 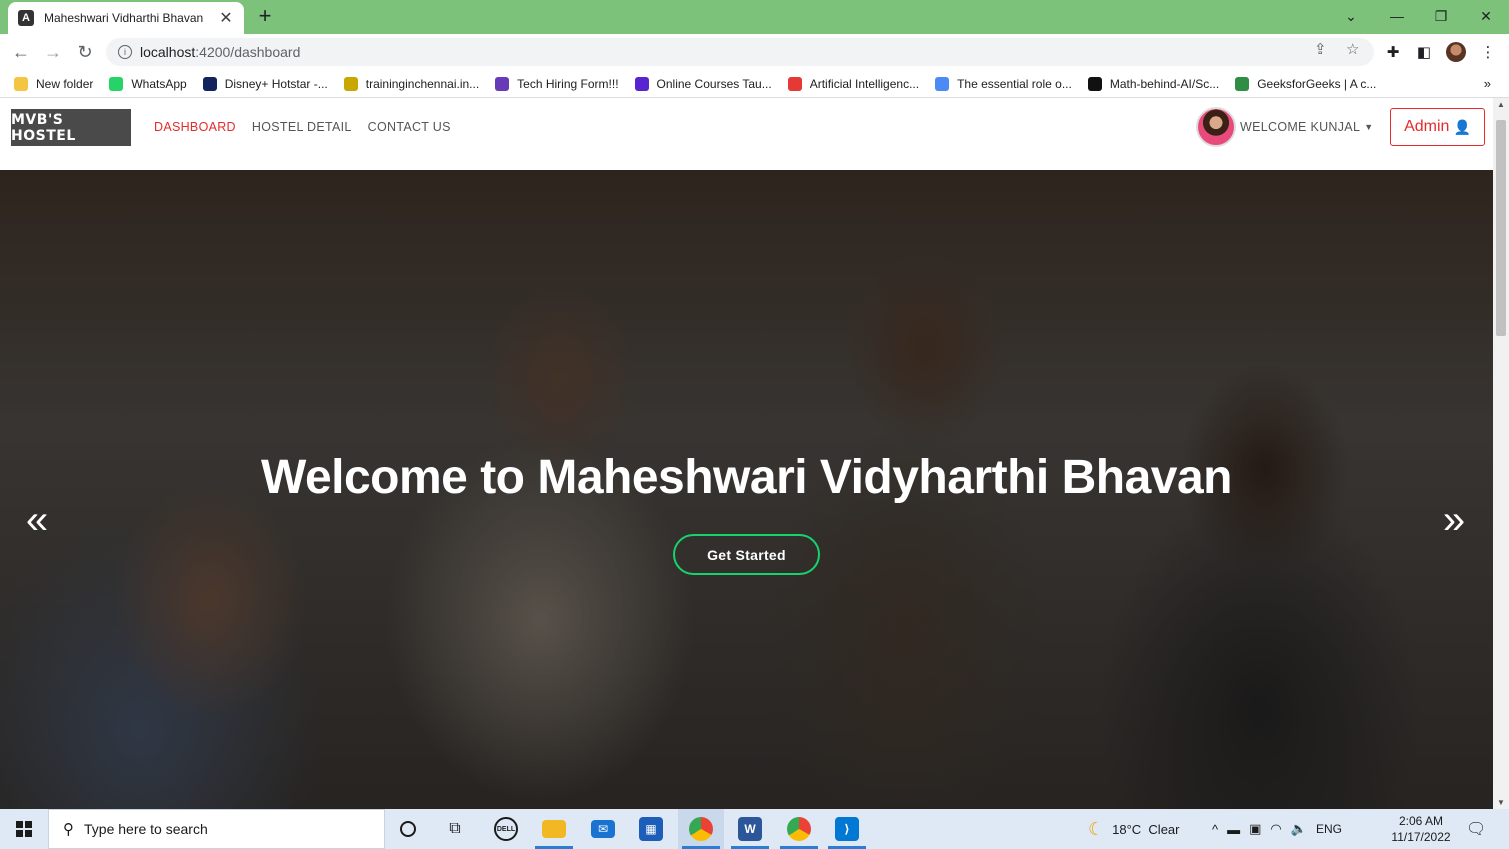 What do you see at coordinates (71, 127) in the screenshot?
I see `site-logo: MVB'S HOSTEL` at bounding box center [71, 127].